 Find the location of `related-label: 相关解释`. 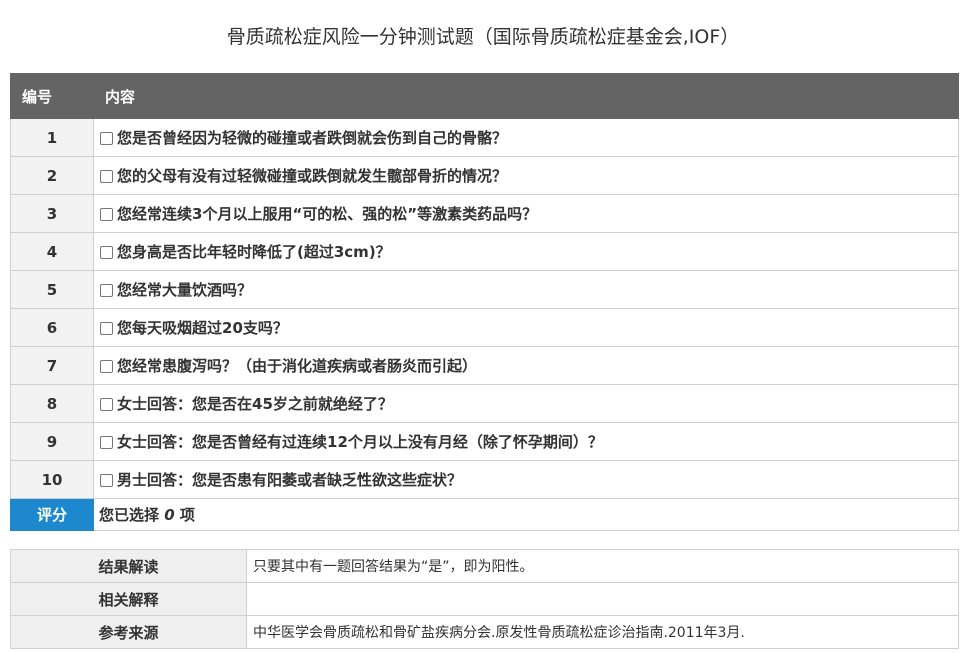

related-label: 相关解释 is located at coordinates (128, 599).